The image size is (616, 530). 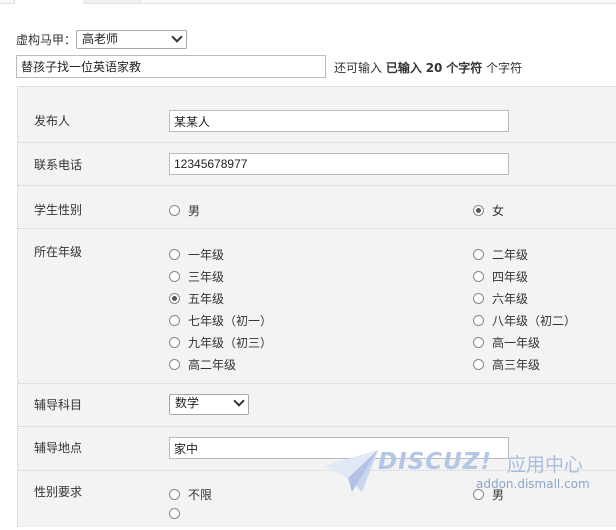 I want to click on phone-input, so click(x=339, y=164).